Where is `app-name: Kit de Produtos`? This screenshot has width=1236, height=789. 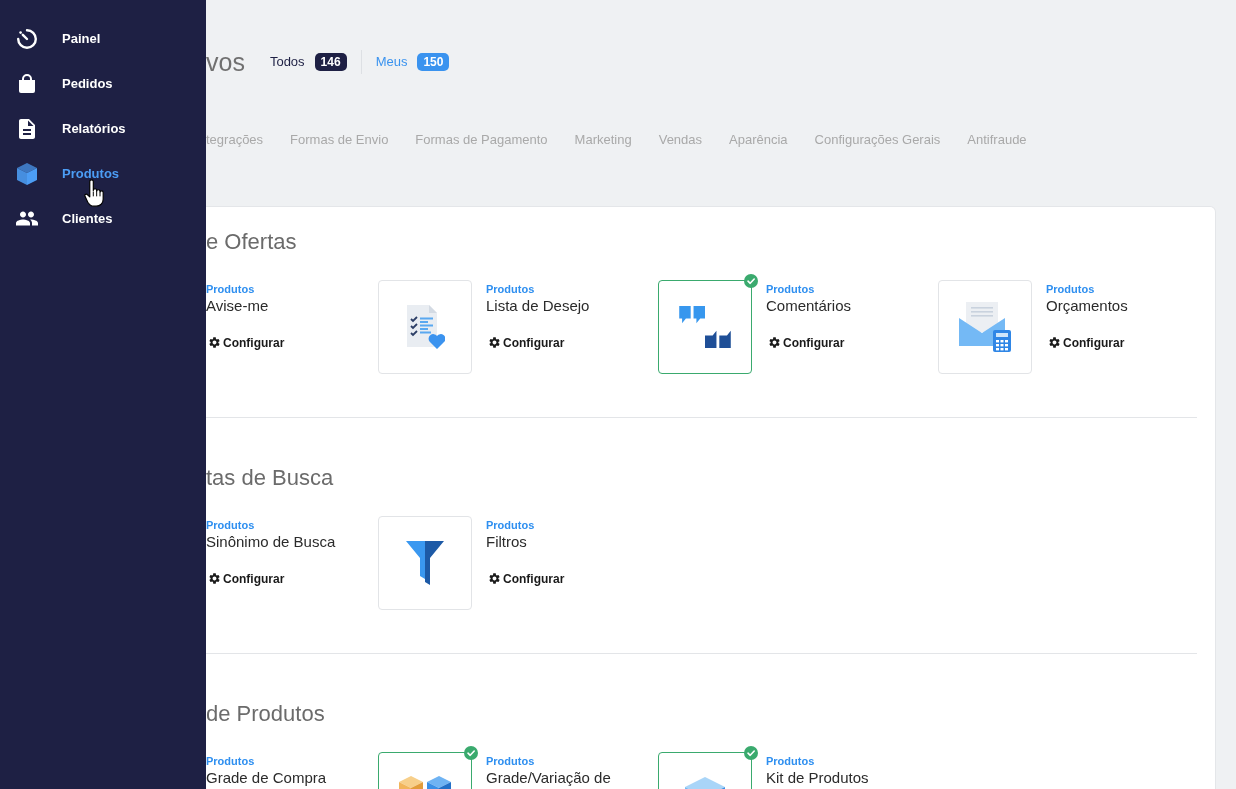 app-name: Kit de Produtos is located at coordinates (817, 777).